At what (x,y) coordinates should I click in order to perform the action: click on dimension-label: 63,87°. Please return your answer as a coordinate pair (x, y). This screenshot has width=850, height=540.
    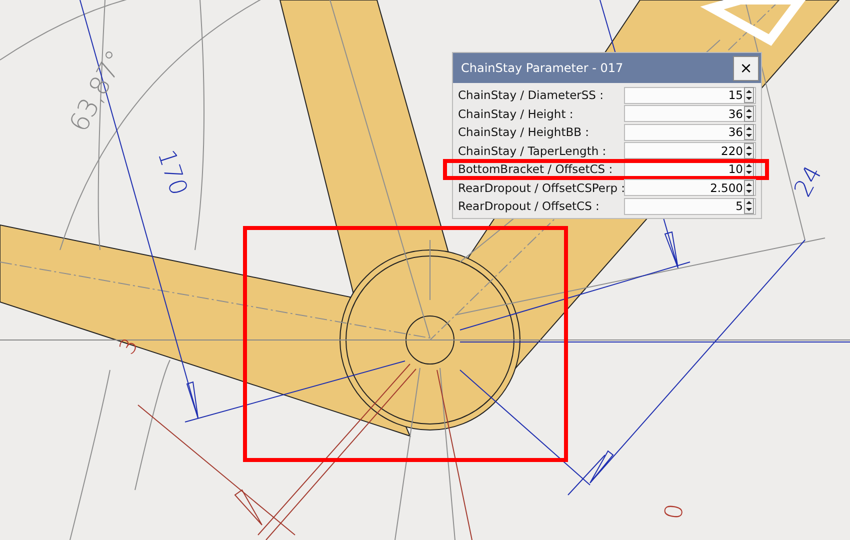
    Looking at the image, I should click on (98, 91).